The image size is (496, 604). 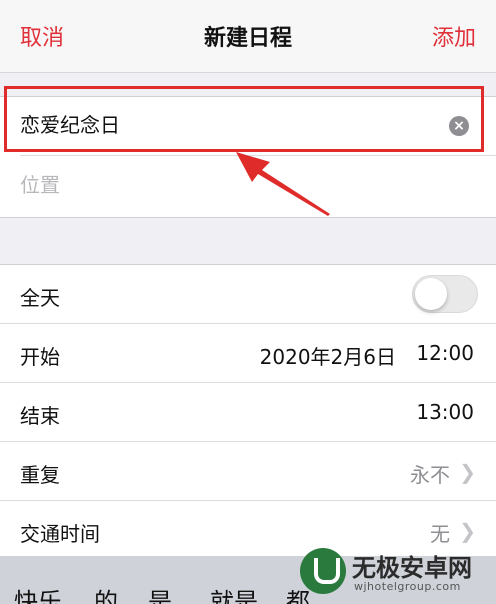 What do you see at coordinates (445, 412) in the screenshot?
I see `end-time: 13:00` at bounding box center [445, 412].